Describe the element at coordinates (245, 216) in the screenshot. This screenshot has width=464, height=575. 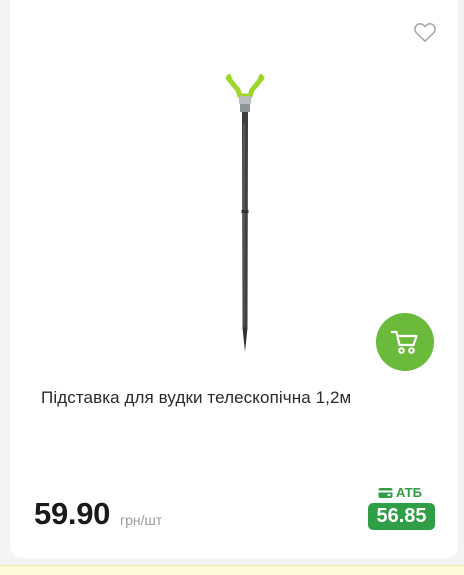
I see `product-image` at that location.